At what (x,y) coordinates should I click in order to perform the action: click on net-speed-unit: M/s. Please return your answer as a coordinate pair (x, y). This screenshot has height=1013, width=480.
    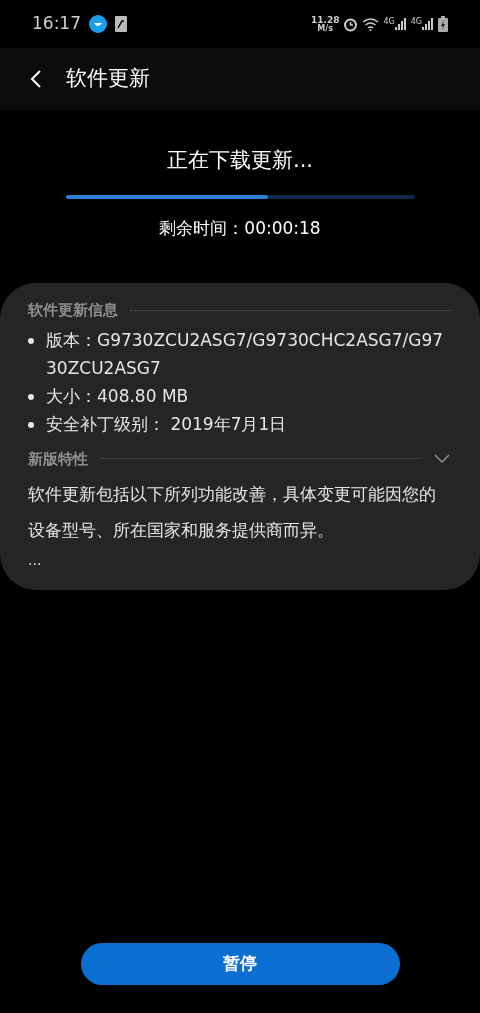
    Looking at the image, I should click on (325, 28).